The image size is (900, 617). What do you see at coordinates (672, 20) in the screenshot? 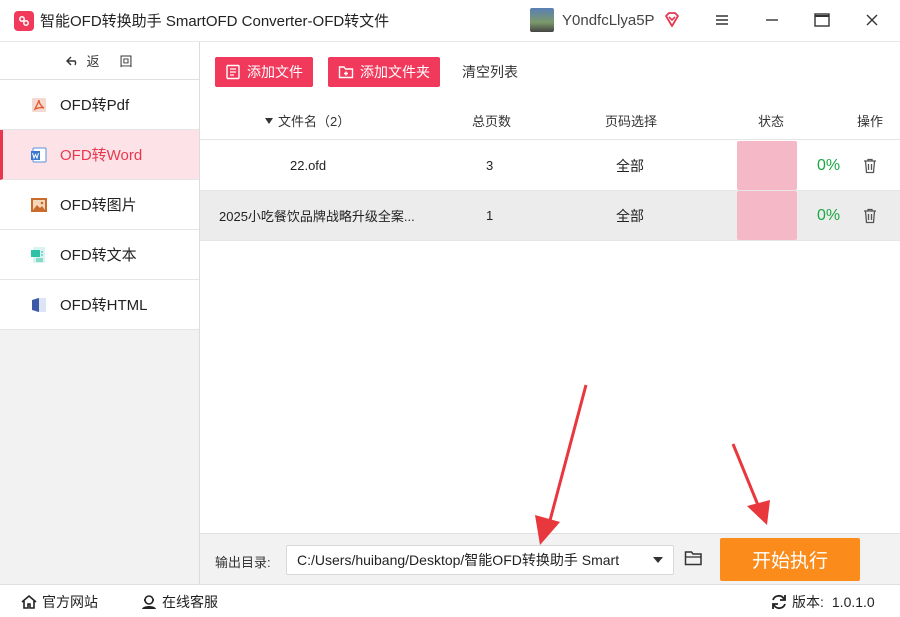
I see `vip-diamond-icon` at bounding box center [672, 20].